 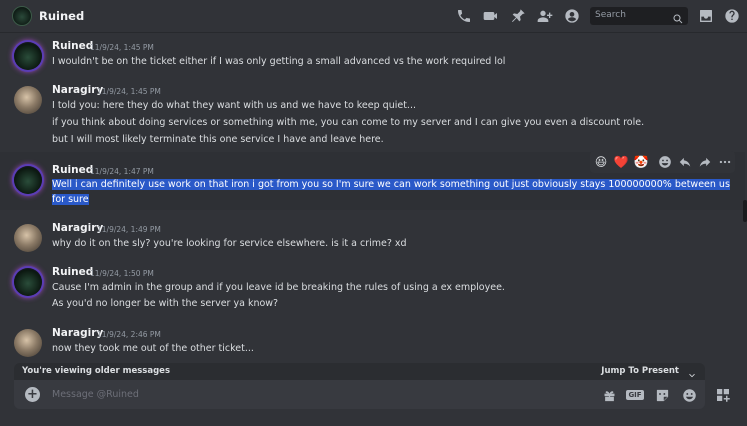 What do you see at coordinates (706, 16) in the screenshot?
I see `inbox-icon` at bounding box center [706, 16].